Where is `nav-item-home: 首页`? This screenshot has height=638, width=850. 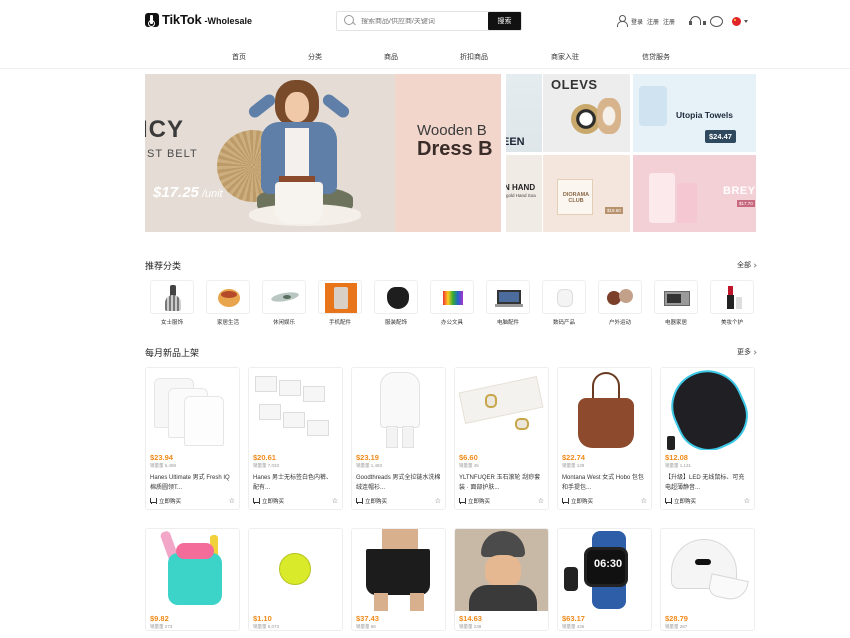
nav-item-home: 首页 is located at coordinates (239, 57).